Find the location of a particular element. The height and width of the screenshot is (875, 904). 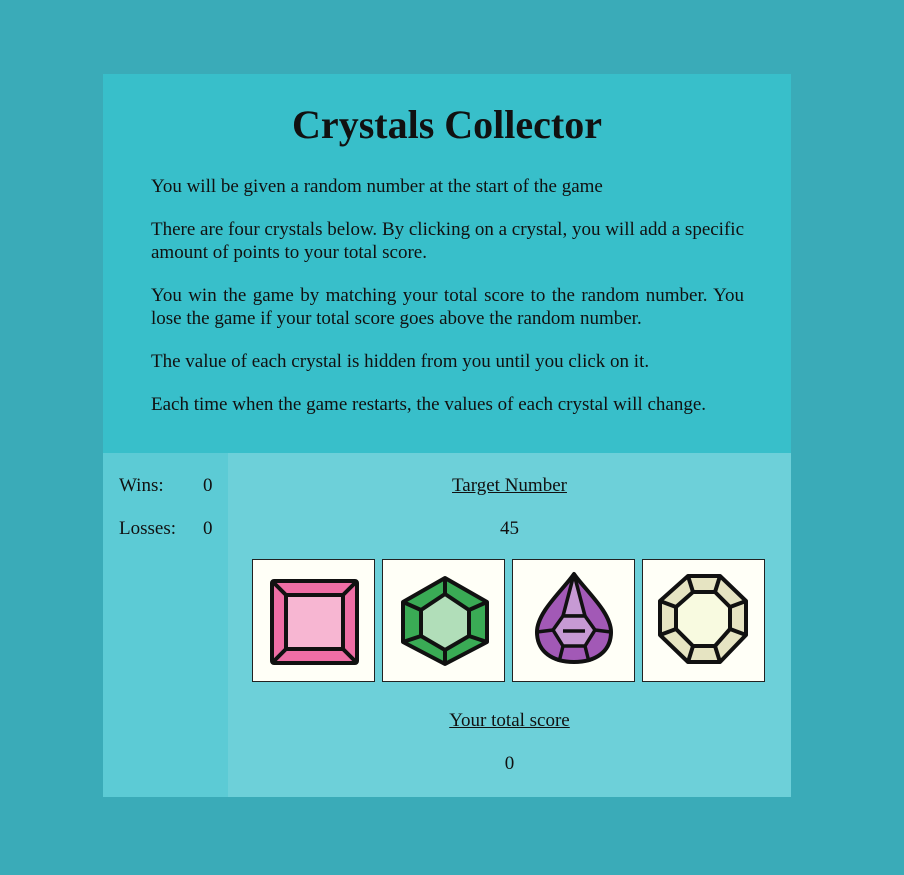

target-number-label: Target Number is located at coordinates (509, 485).